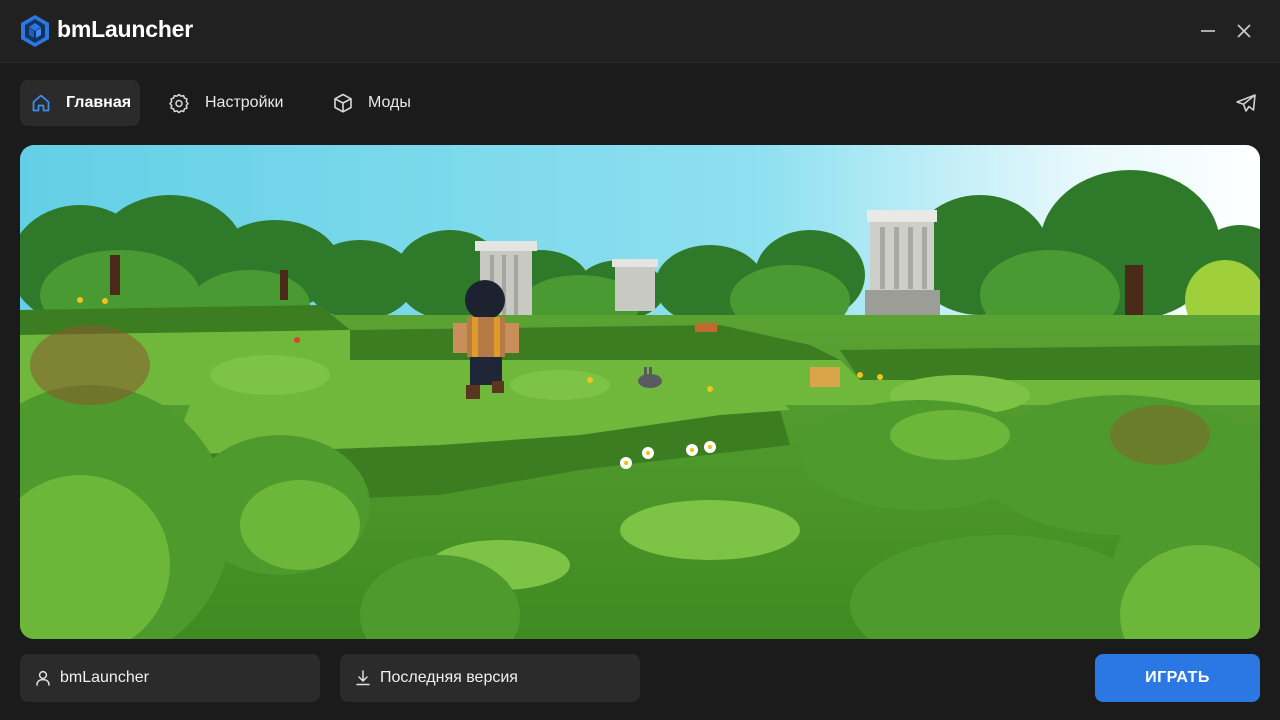 The width and height of the screenshot is (1280, 720). Describe the element at coordinates (43, 678) in the screenshot. I see `user-icon` at that location.